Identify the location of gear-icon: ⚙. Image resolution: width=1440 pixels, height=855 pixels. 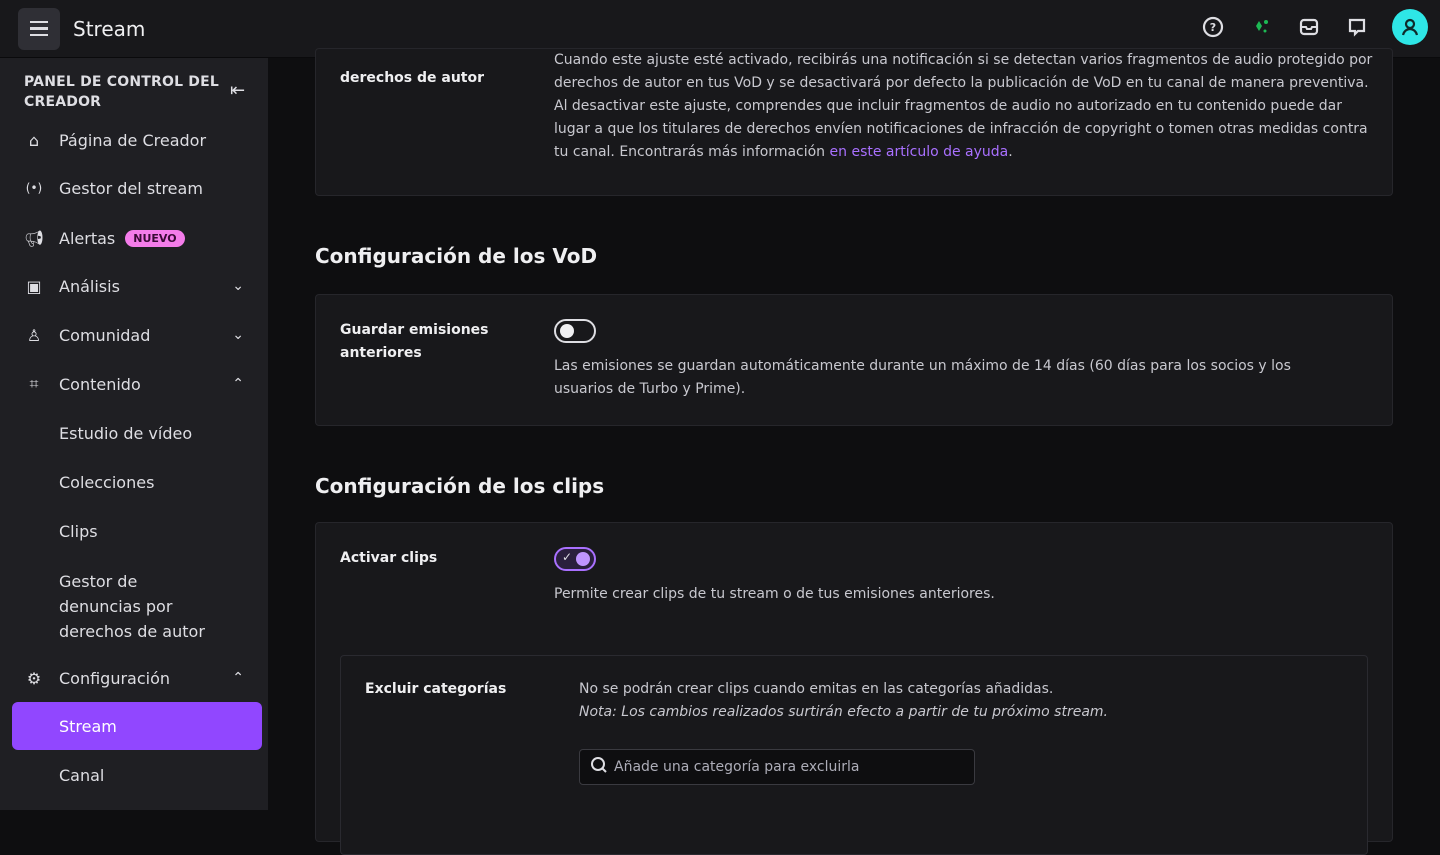
(34, 678).